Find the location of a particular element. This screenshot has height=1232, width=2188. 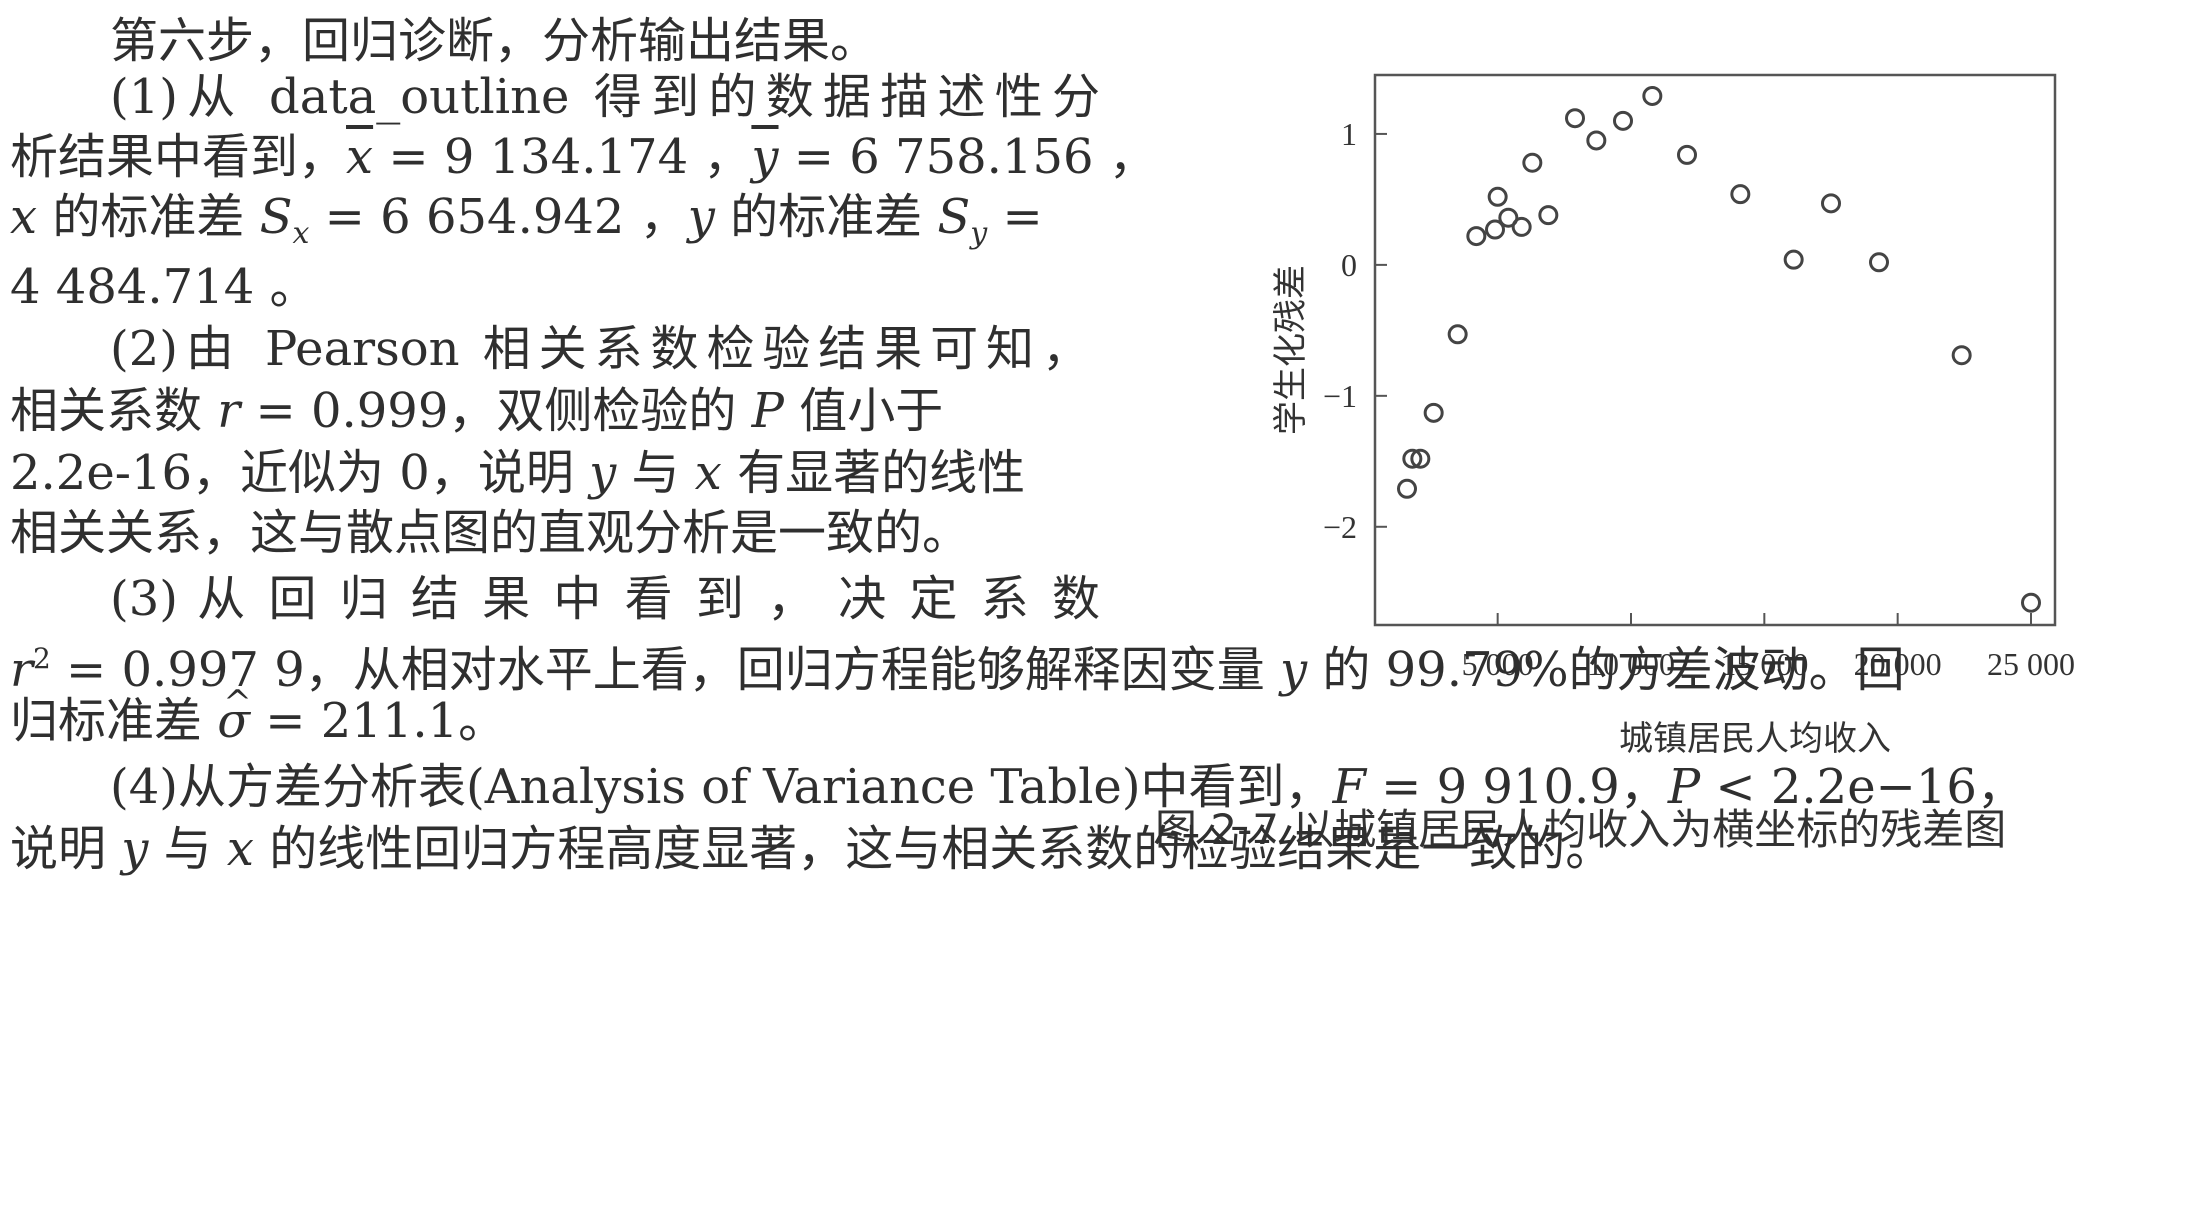

sy-subscript: y is located at coordinates (979, 233).